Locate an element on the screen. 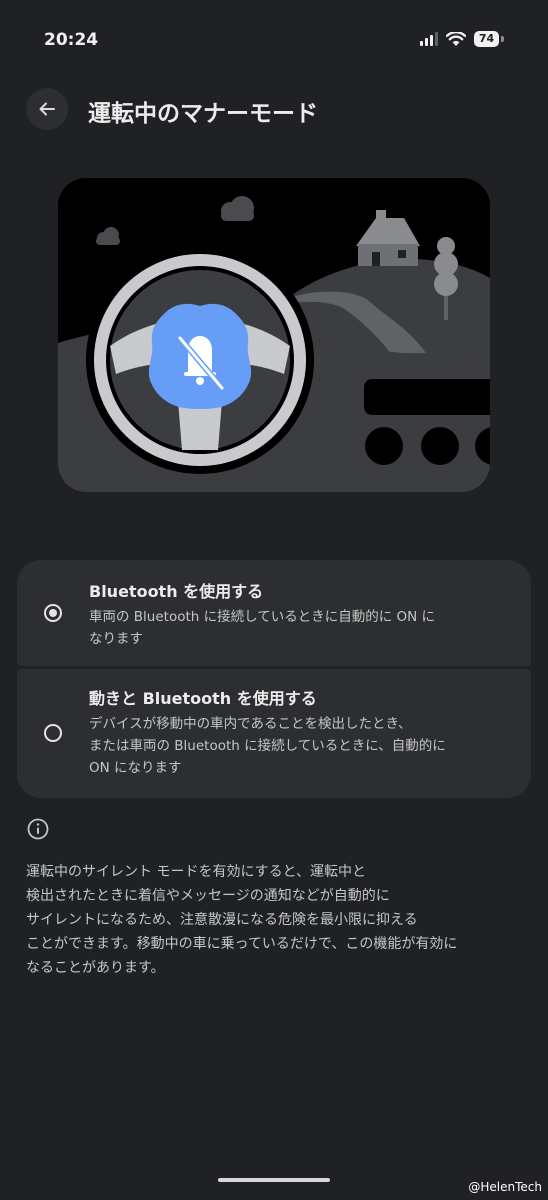 The width and height of the screenshot is (548, 1200). battery-level: 74 is located at coordinates (486, 39).